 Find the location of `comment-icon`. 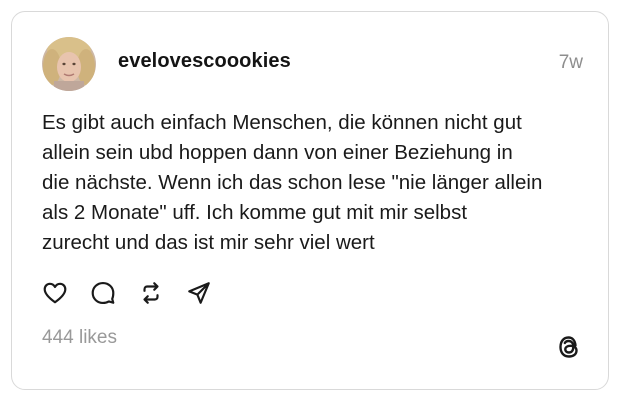

comment-icon is located at coordinates (103, 293).